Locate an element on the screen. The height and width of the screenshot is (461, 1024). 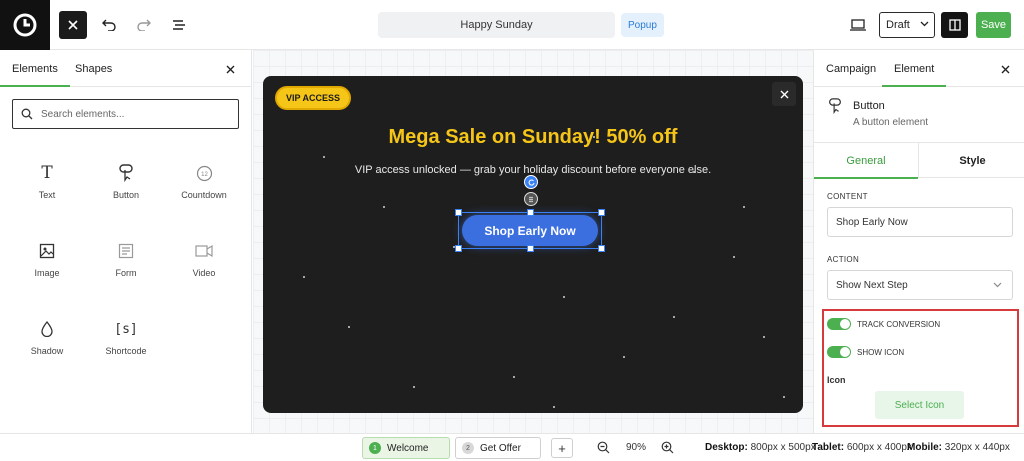
countdown-icon-glyph: 12 is located at coordinates (204, 175).